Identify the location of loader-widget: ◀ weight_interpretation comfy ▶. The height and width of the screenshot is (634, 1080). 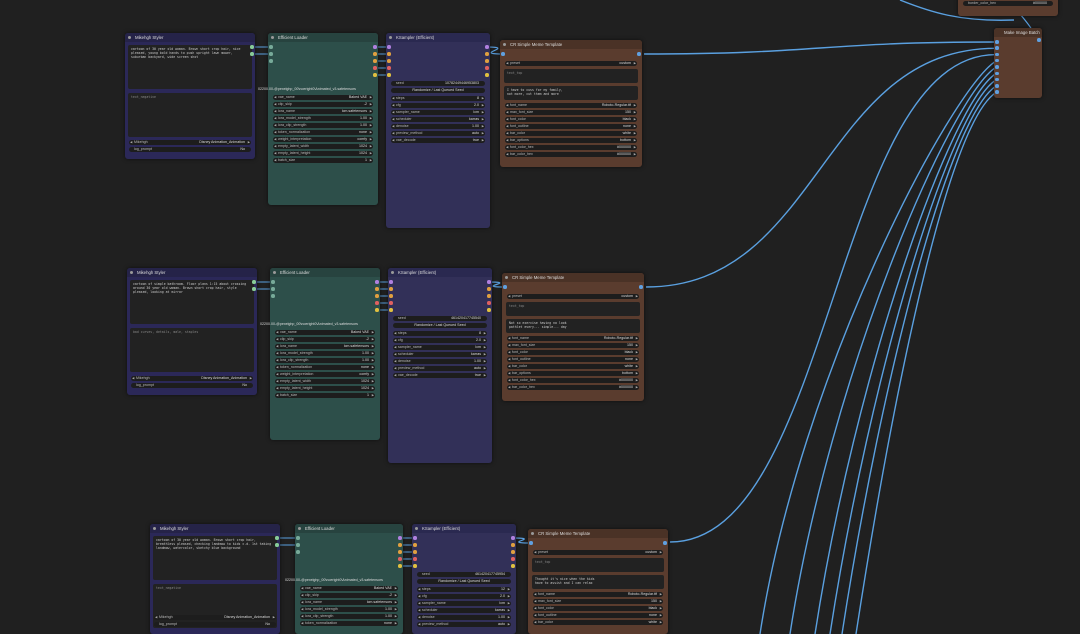
(323, 140).